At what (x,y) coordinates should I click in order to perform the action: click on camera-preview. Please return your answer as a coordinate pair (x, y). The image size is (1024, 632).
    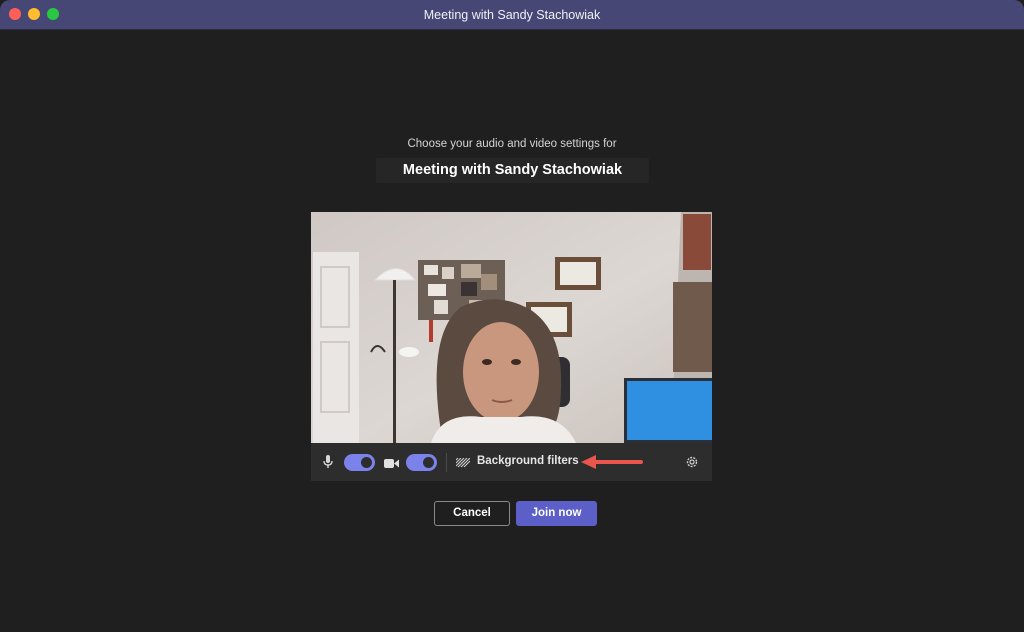
    Looking at the image, I should click on (511, 327).